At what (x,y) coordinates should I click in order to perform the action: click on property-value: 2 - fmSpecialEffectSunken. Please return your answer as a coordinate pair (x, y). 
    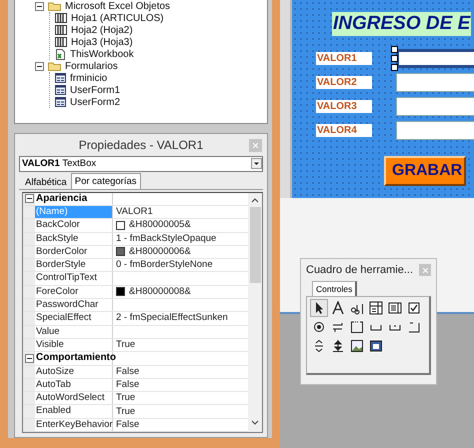
    Looking at the image, I should click on (172, 318).